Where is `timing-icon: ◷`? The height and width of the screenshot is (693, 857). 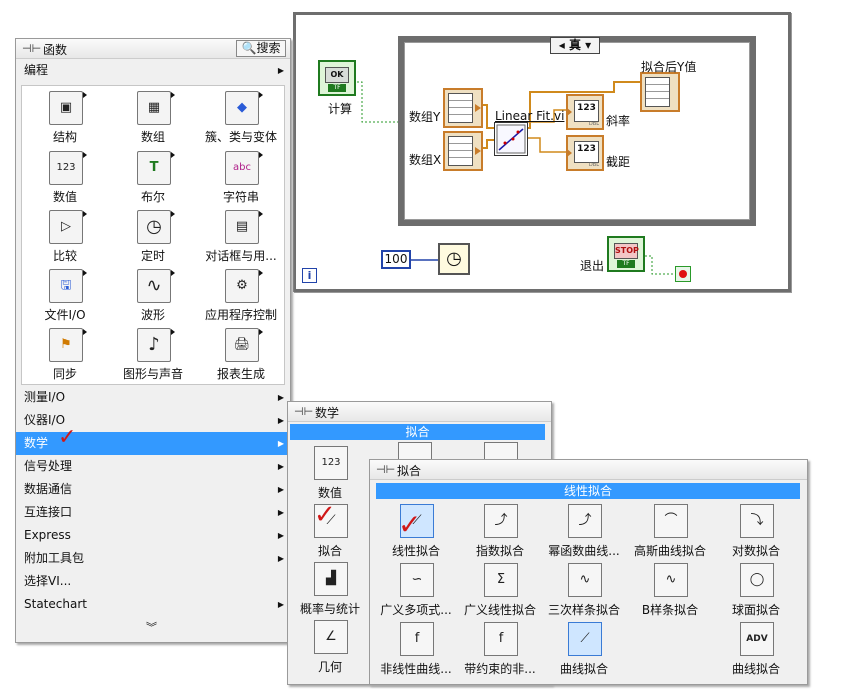
timing-icon: ◷ is located at coordinates (156, 227).